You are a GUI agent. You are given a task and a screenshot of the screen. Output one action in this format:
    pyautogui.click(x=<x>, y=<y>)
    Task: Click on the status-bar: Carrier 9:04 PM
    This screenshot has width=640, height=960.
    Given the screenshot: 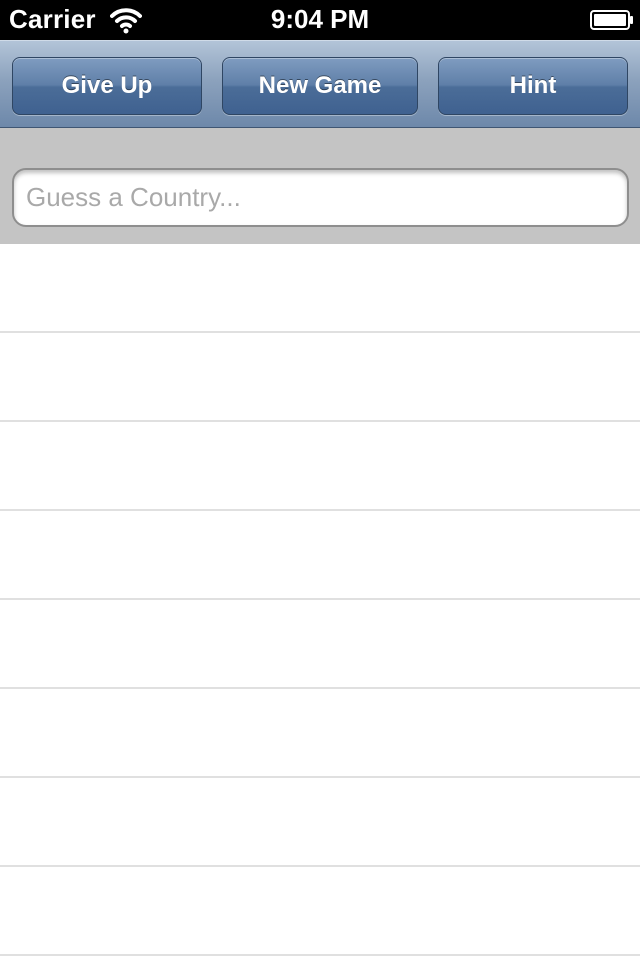 What is the action you would take?
    pyautogui.click(x=320, y=20)
    